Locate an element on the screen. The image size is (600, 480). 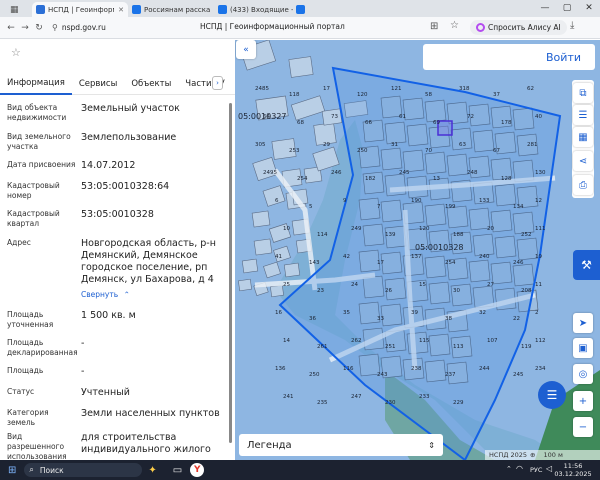
url-text: nspd.gov.ru is located at coordinates (83, 27).